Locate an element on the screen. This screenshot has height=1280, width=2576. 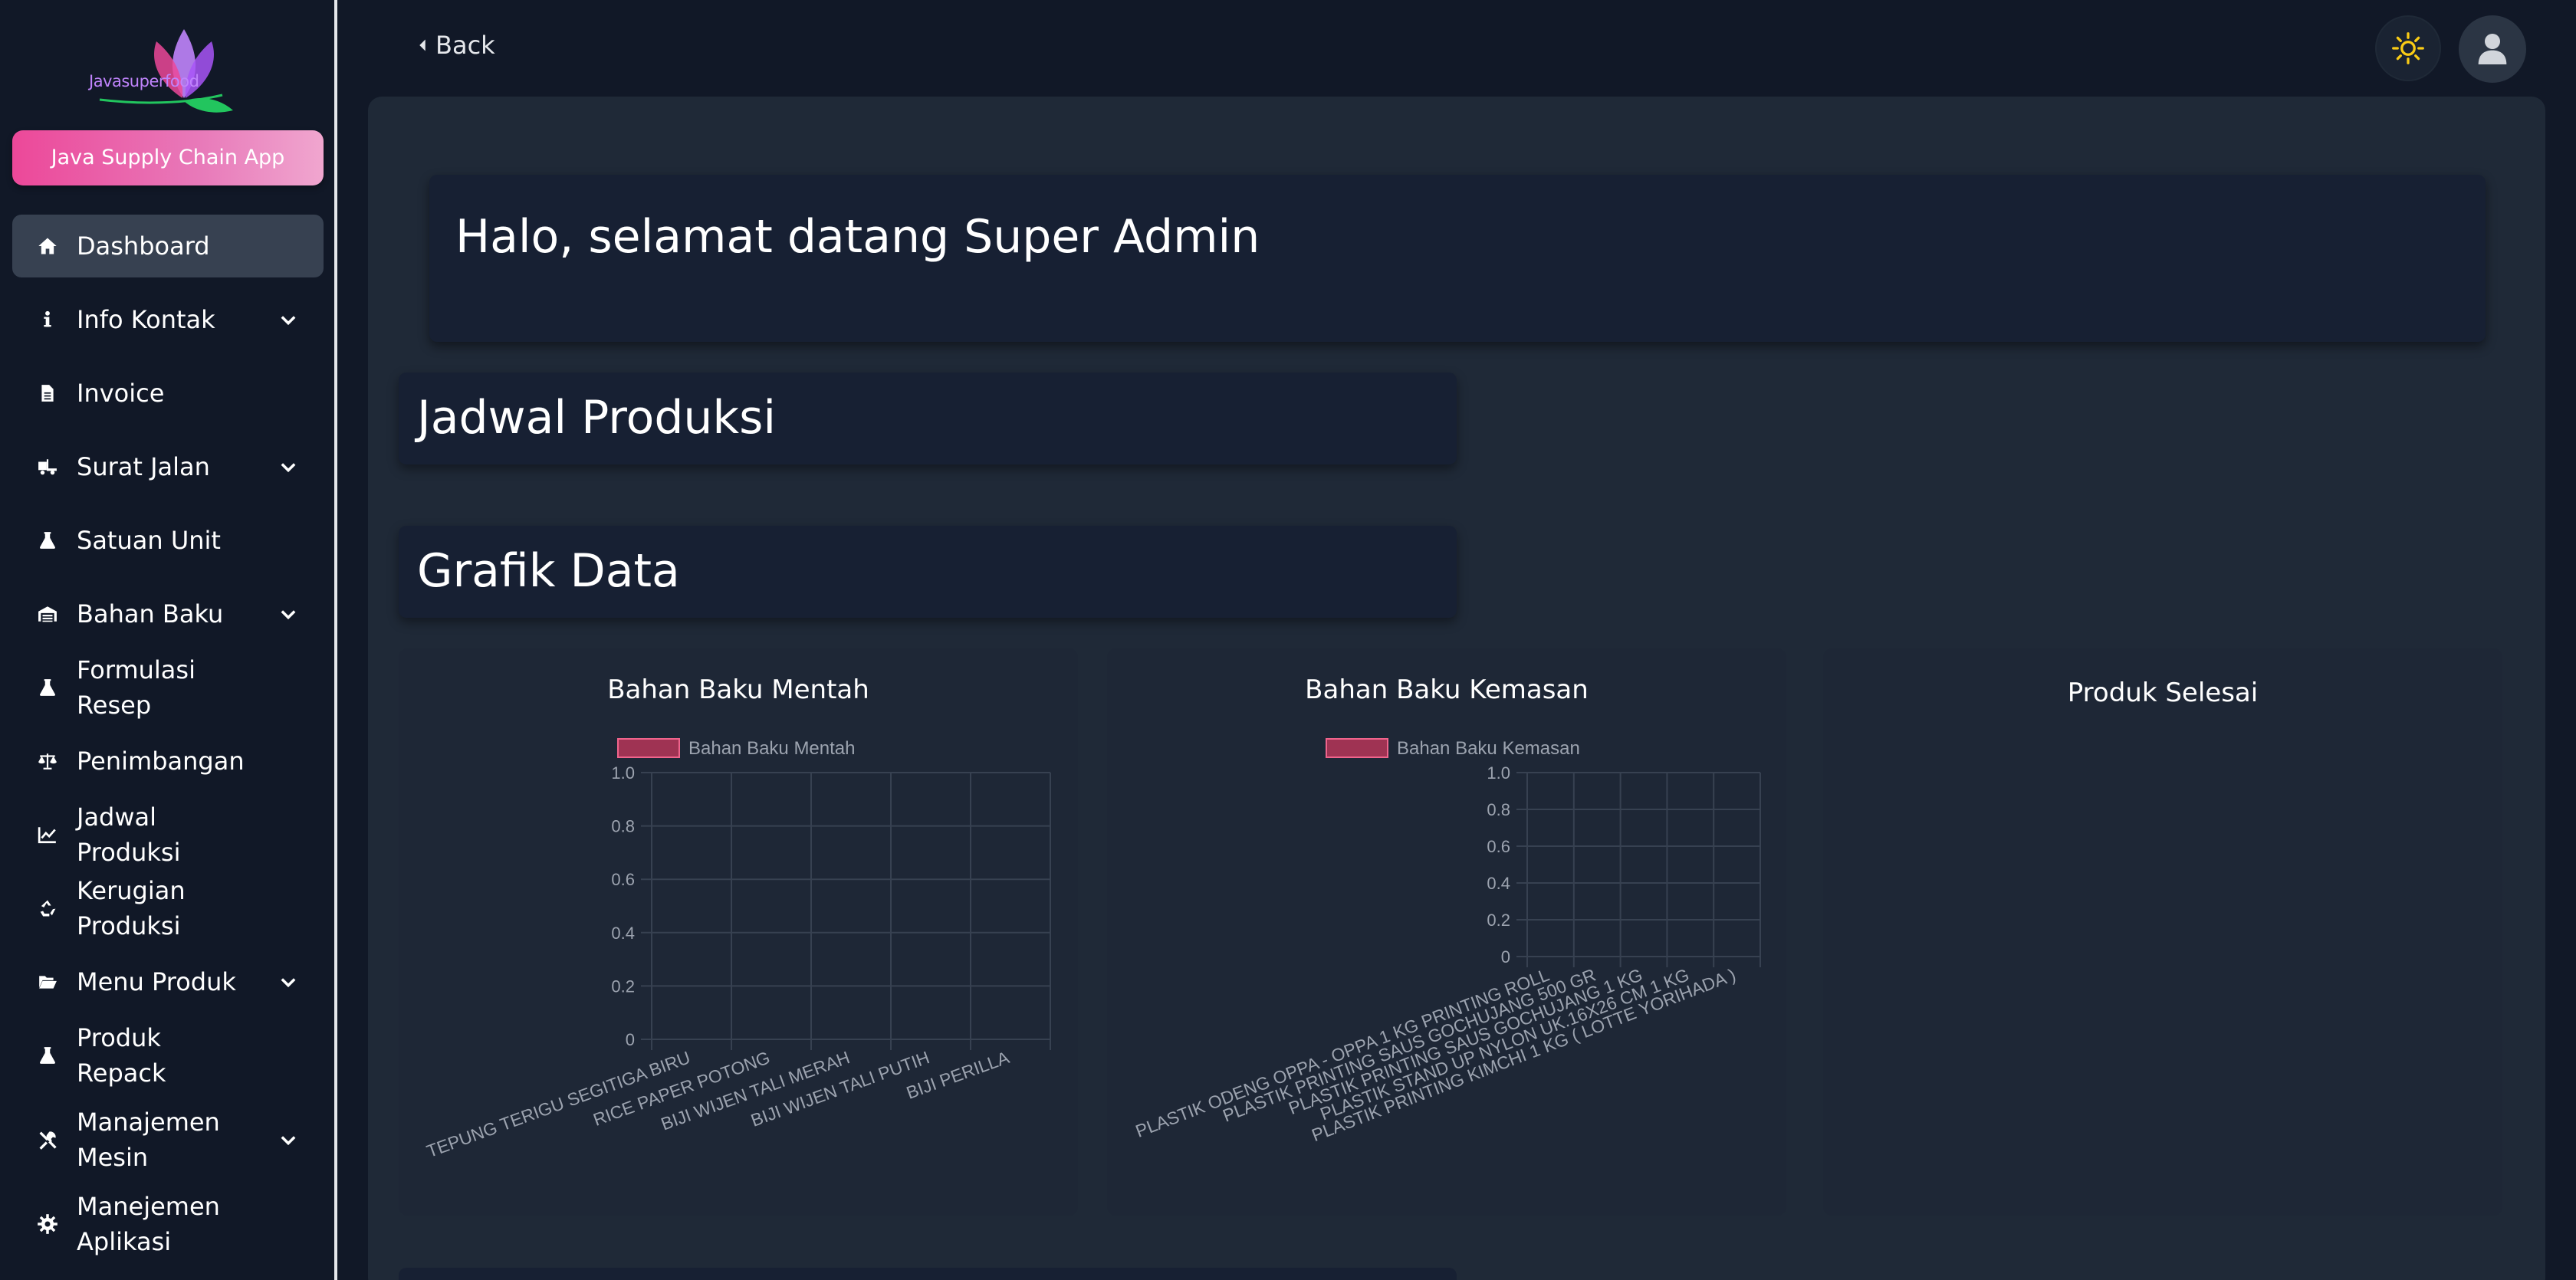
x-tick-label: PLASTIK PRINTING SAUS GOCHUJANG 1 KG is located at coordinates (1465, 1041).